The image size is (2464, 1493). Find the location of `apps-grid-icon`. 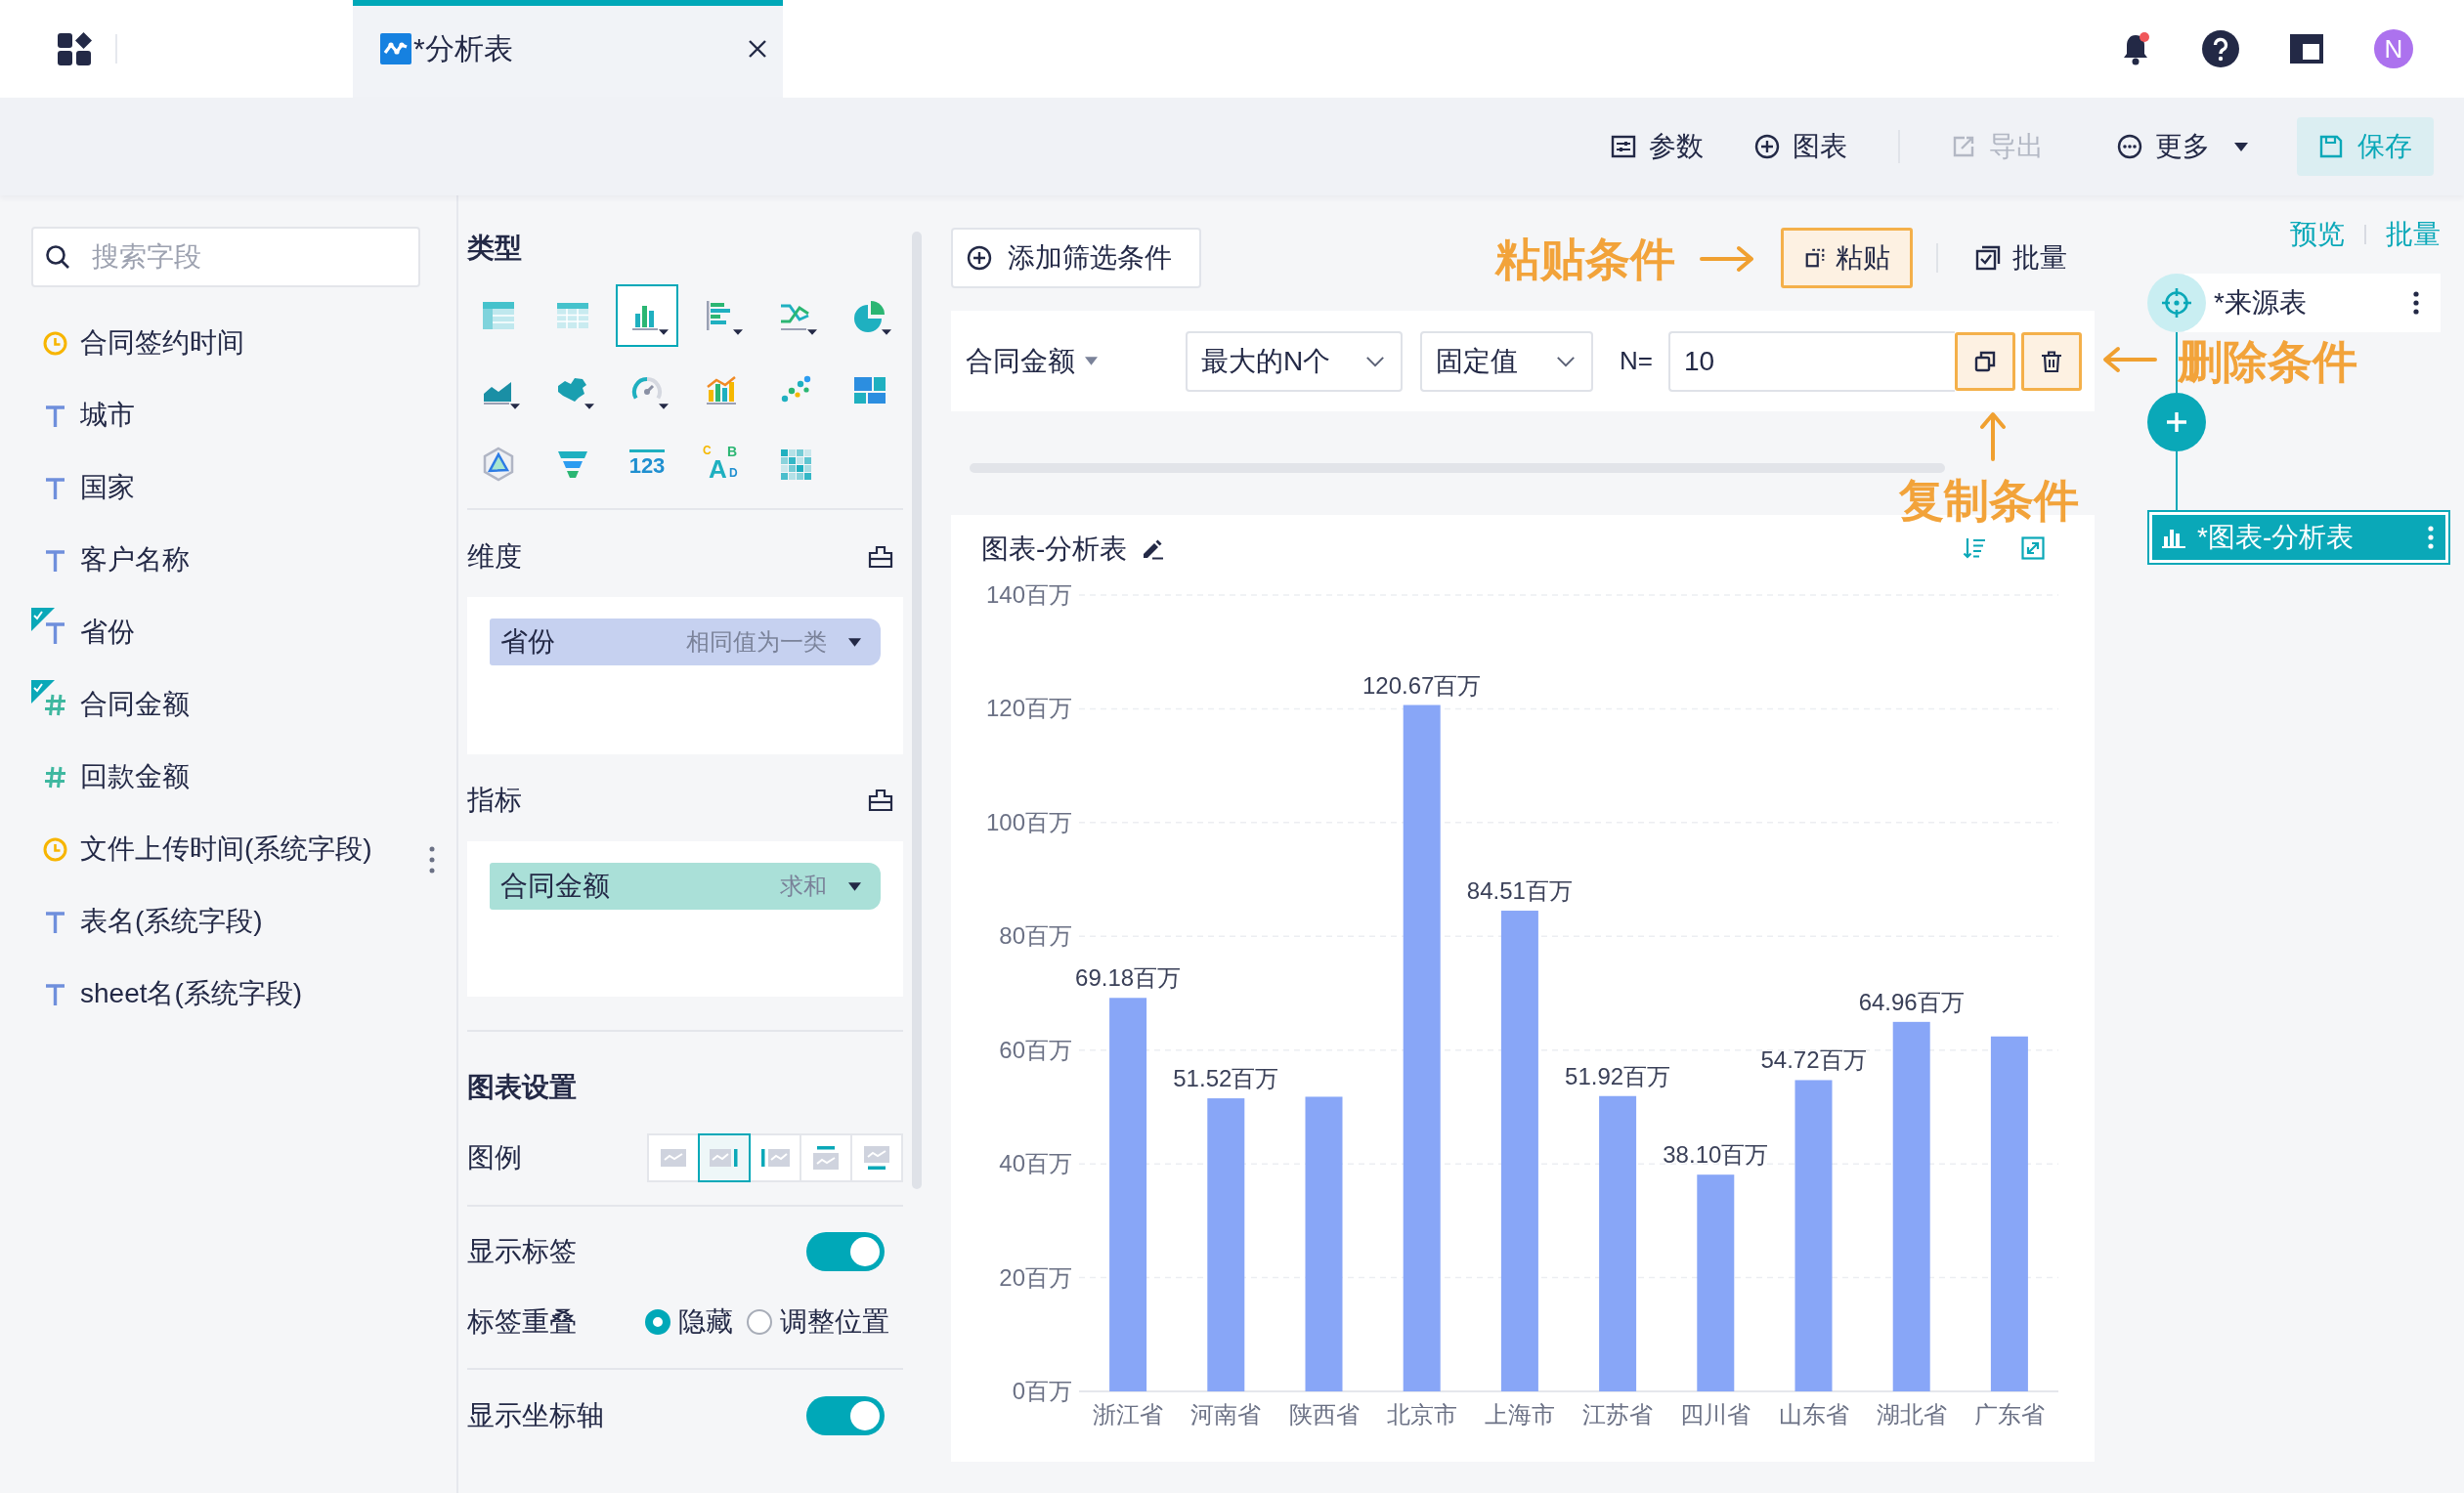

apps-grid-icon is located at coordinates (75, 48).